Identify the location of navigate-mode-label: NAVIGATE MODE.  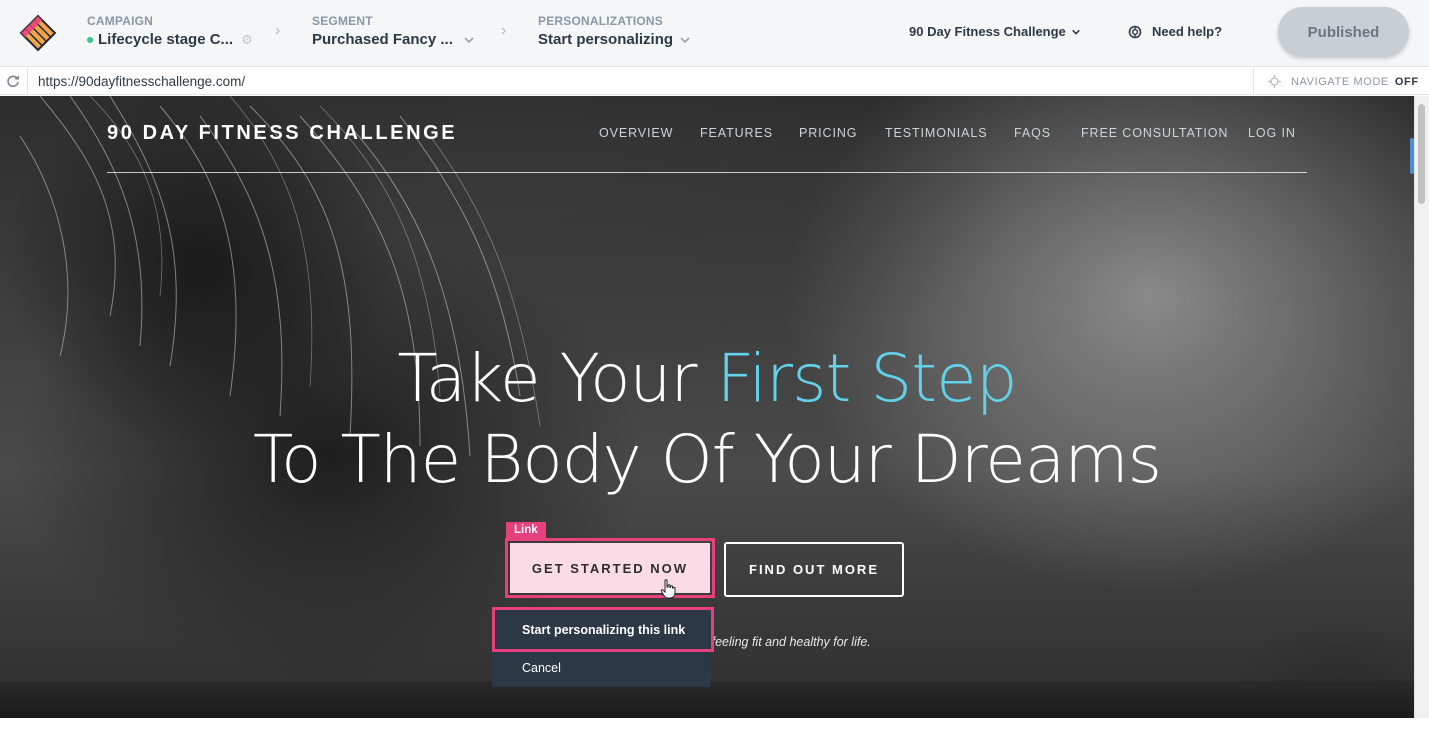
(1340, 81).